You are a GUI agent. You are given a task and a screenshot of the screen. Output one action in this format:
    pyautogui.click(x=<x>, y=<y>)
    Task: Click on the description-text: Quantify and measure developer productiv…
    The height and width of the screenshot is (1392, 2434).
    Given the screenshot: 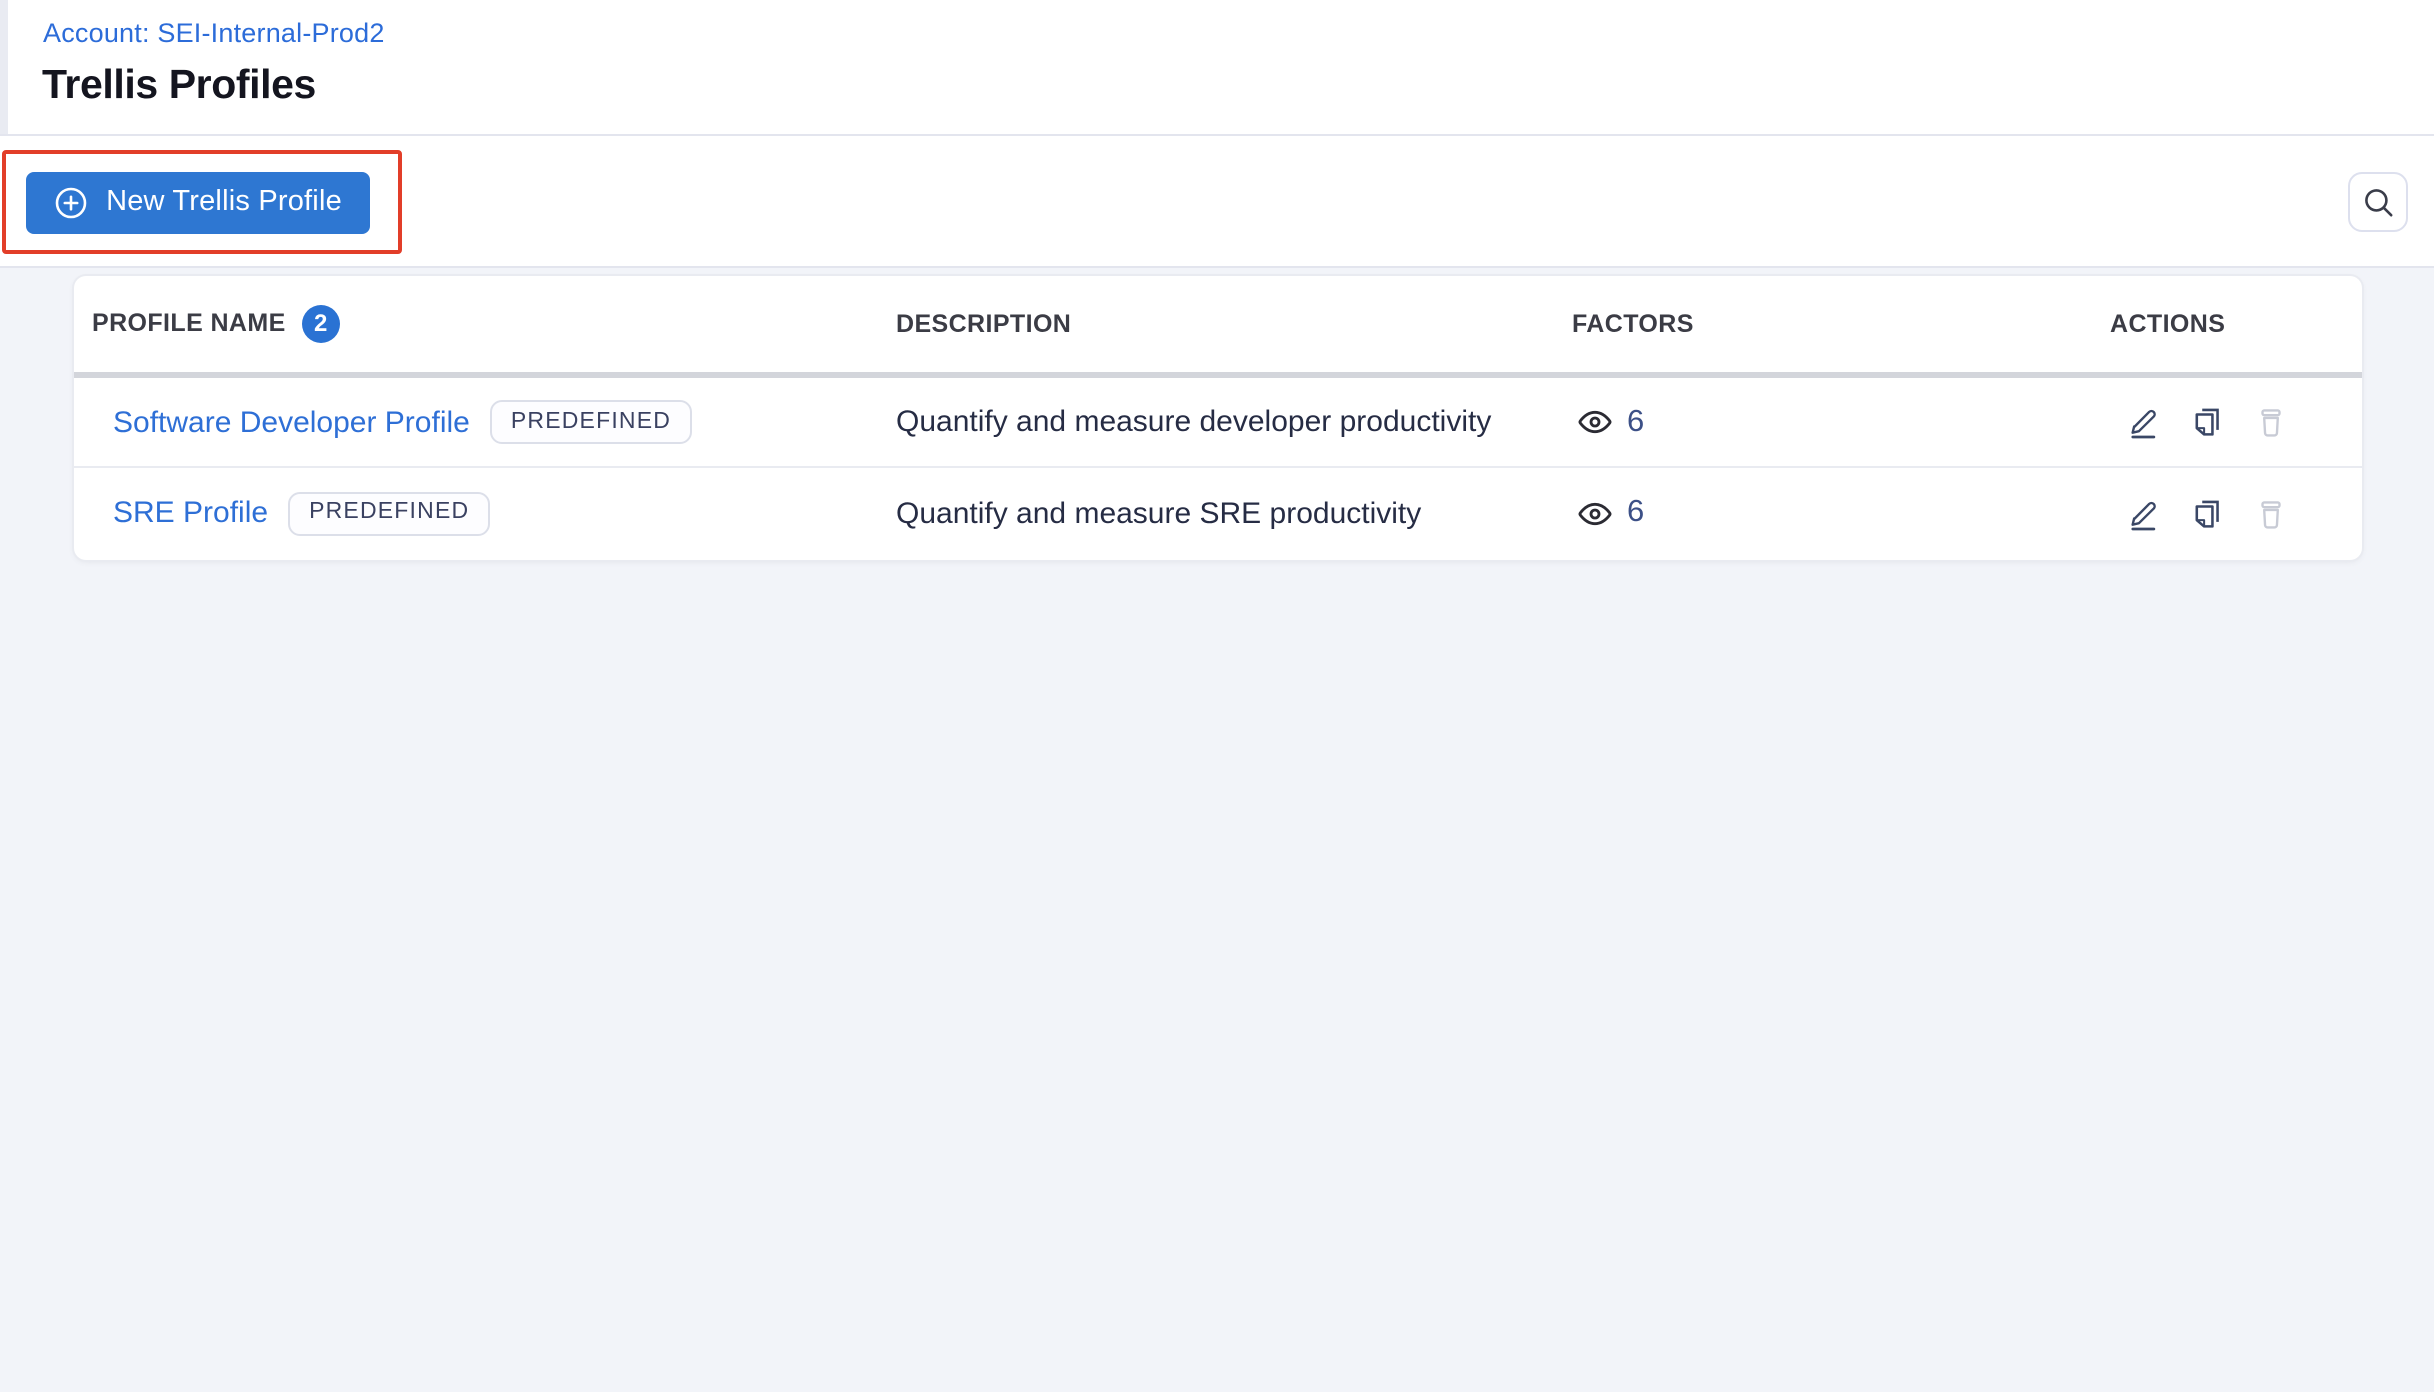 What is the action you would take?
    pyautogui.click(x=1194, y=422)
    